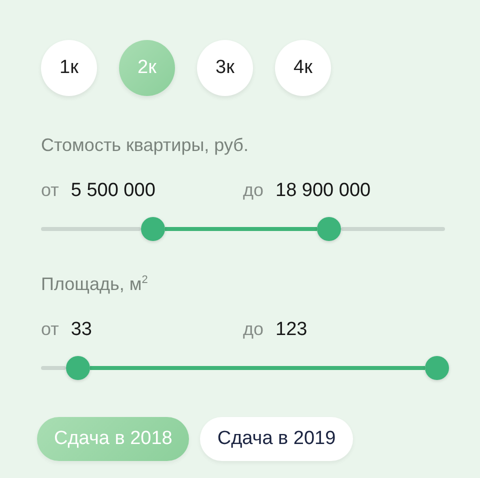 This screenshot has height=478, width=480. Describe the element at coordinates (113, 191) in the screenshot. I see `from-value: 5 500 000` at that location.